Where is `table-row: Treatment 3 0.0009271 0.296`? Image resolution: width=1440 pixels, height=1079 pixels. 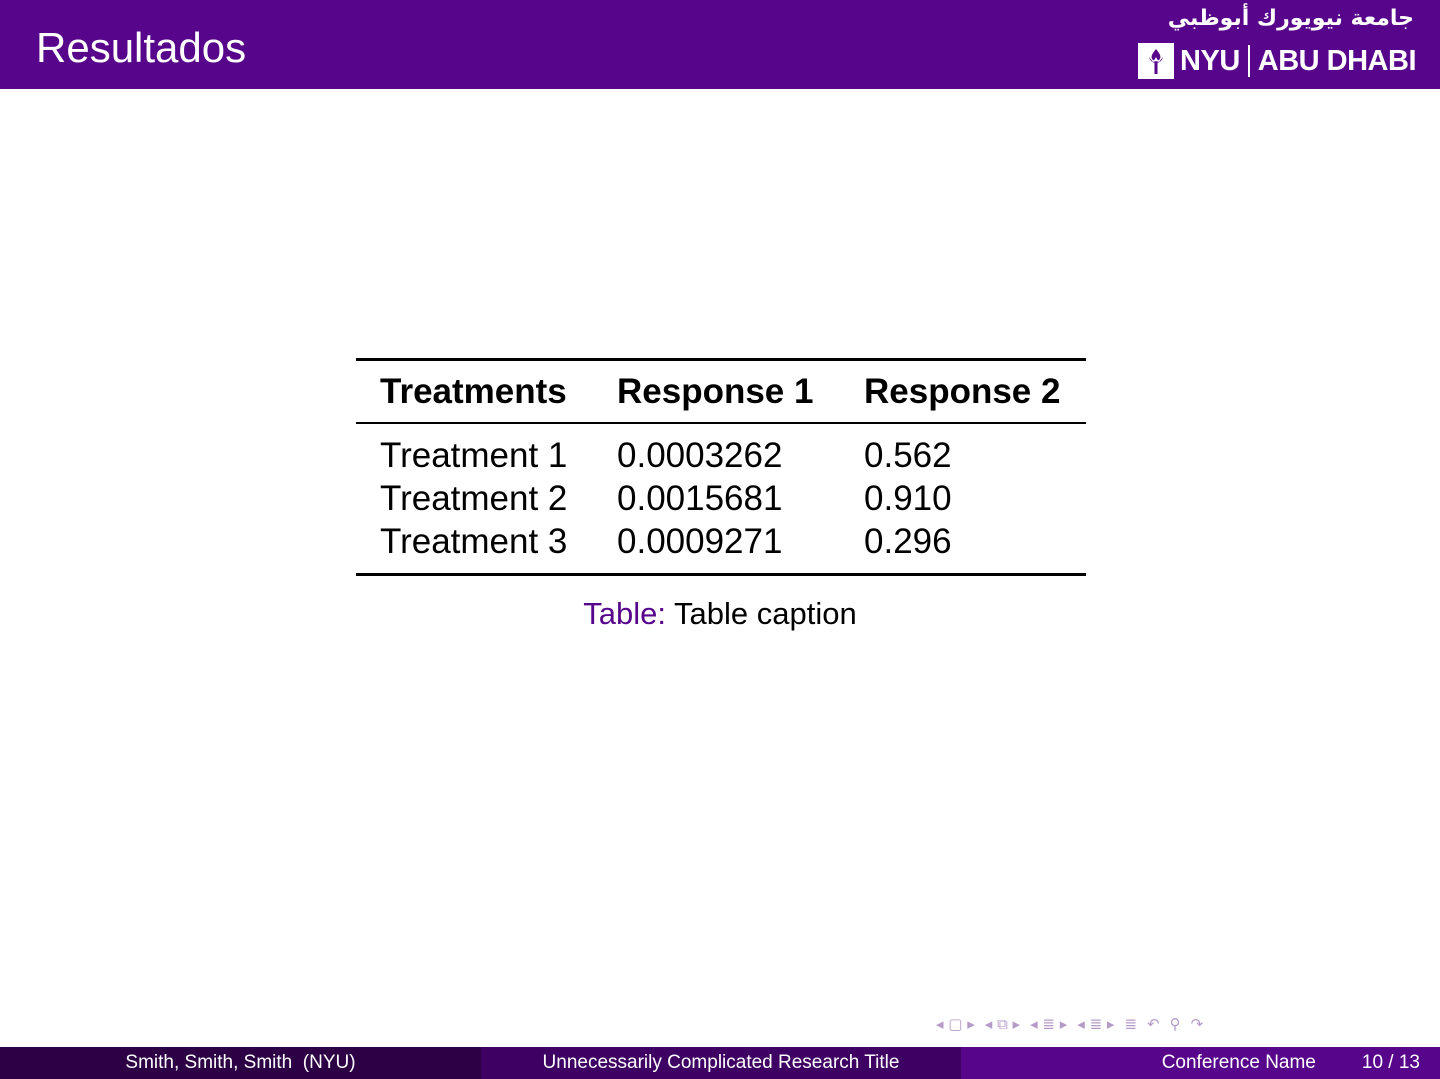
table-row: Treatment 3 0.0009271 0.296 is located at coordinates (721, 541).